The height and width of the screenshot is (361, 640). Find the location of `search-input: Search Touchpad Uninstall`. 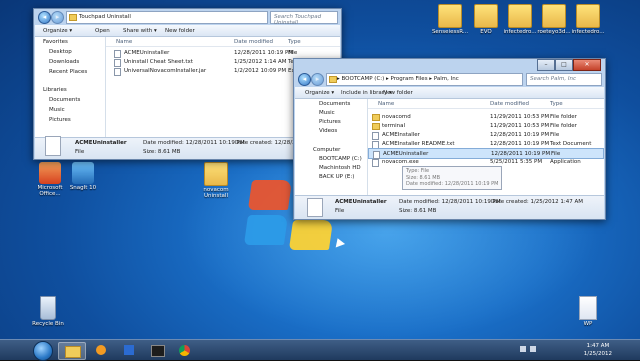

search-input: Search Touchpad Uninstall is located at coordinates (304, 18).